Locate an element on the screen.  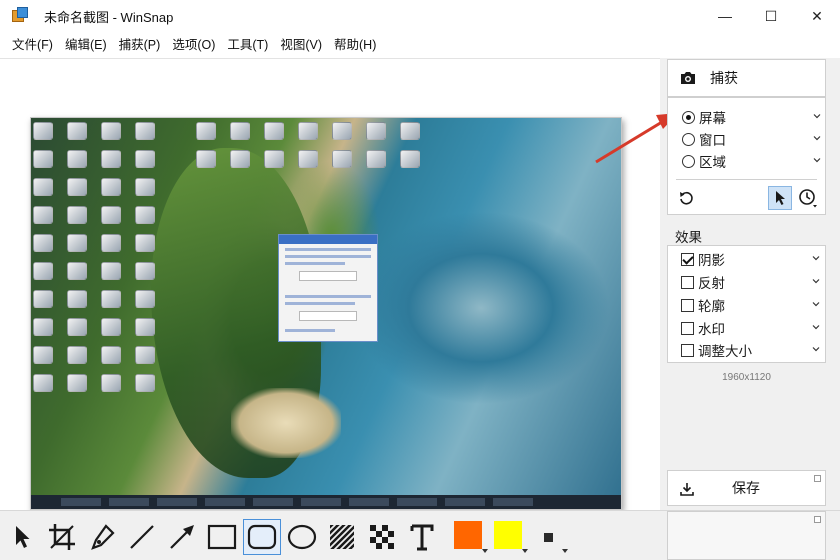
text-tool-icon is located at coordinates (422, 537).